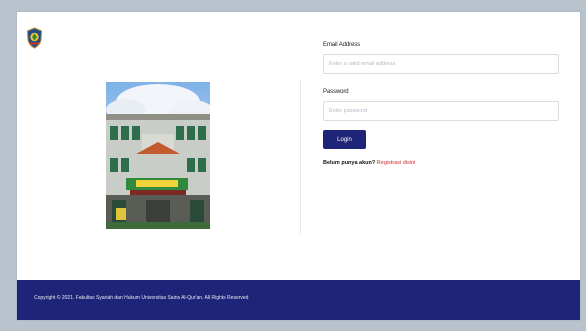  I want to click on password-field, so click(441, 111).